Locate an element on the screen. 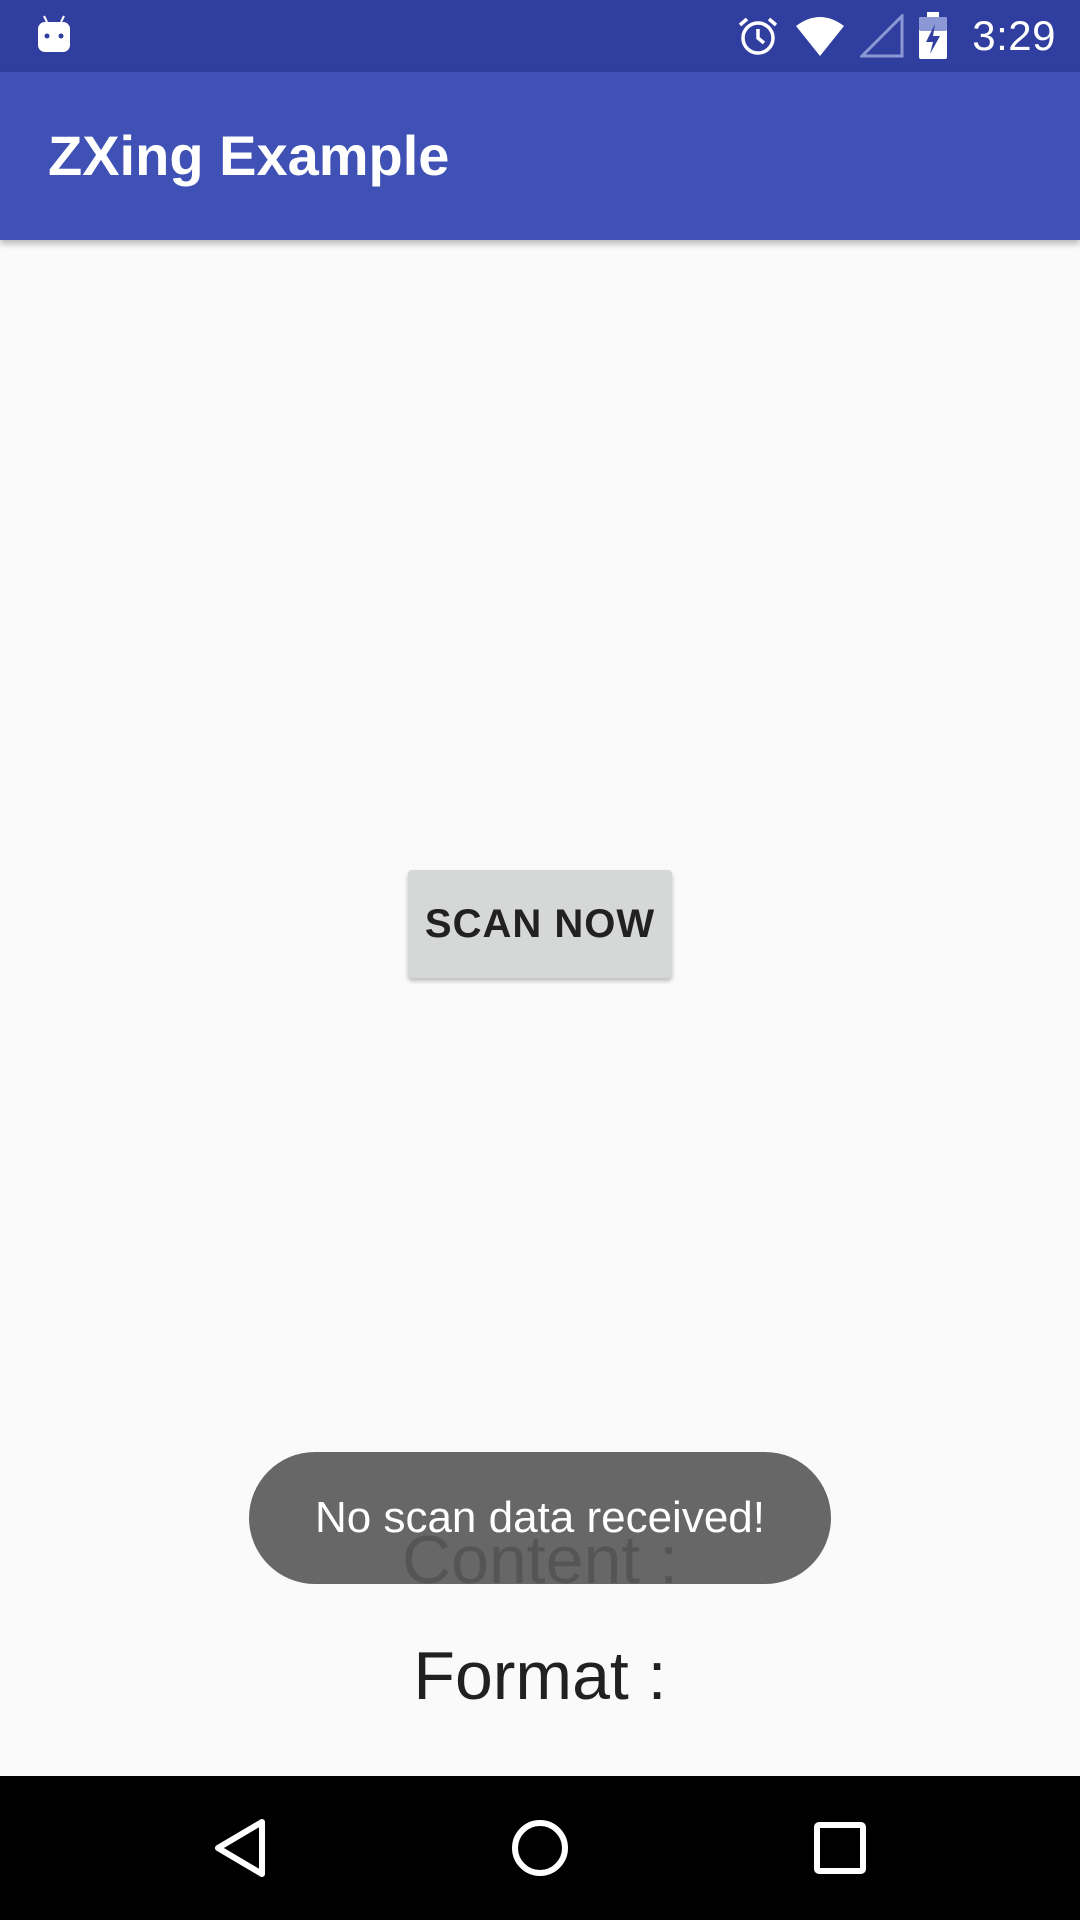 This screenshot has width=1080, height=1920. cell-signal-icon is located at coordinates (882, 36).